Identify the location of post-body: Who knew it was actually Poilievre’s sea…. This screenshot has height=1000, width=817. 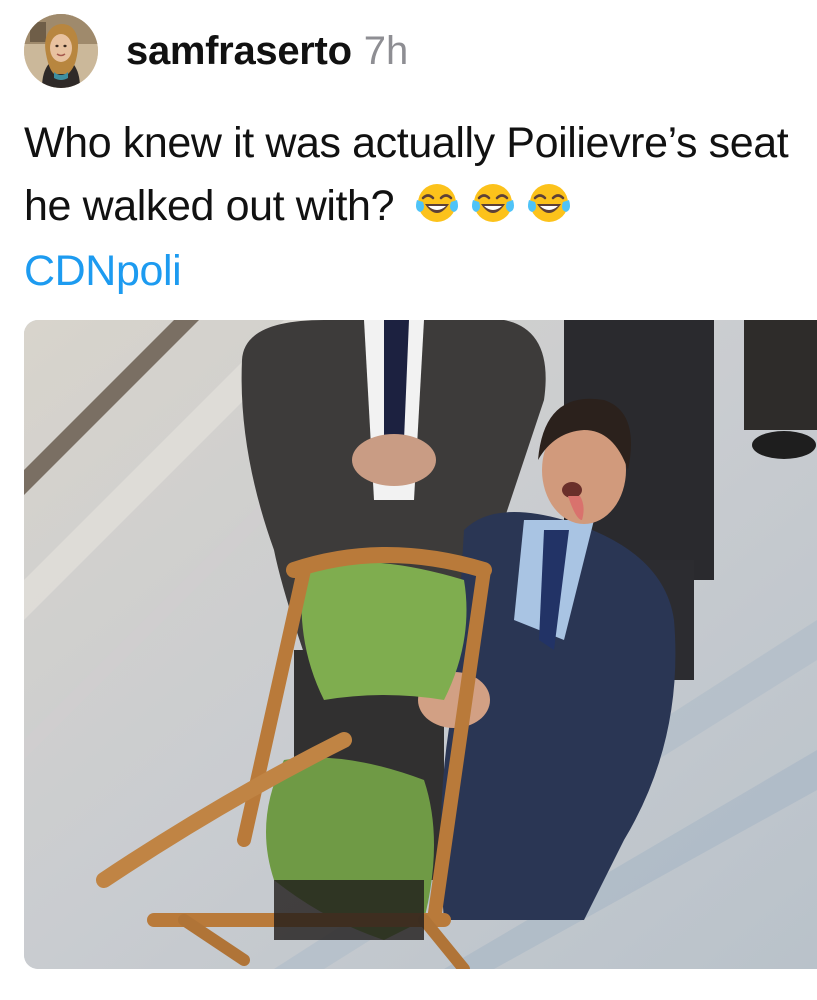
(419, 175).